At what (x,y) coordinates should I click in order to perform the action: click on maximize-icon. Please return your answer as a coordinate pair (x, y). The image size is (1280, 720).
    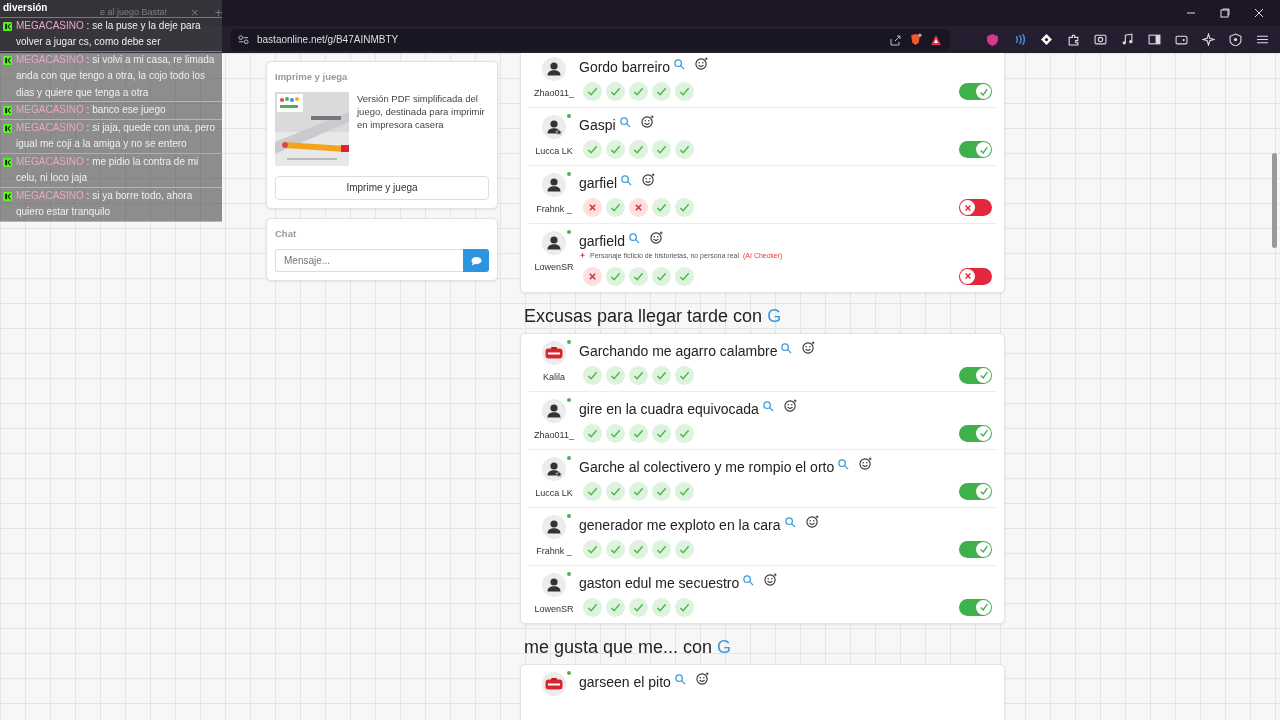
    Looking at the image, I should click on (1225, 13).